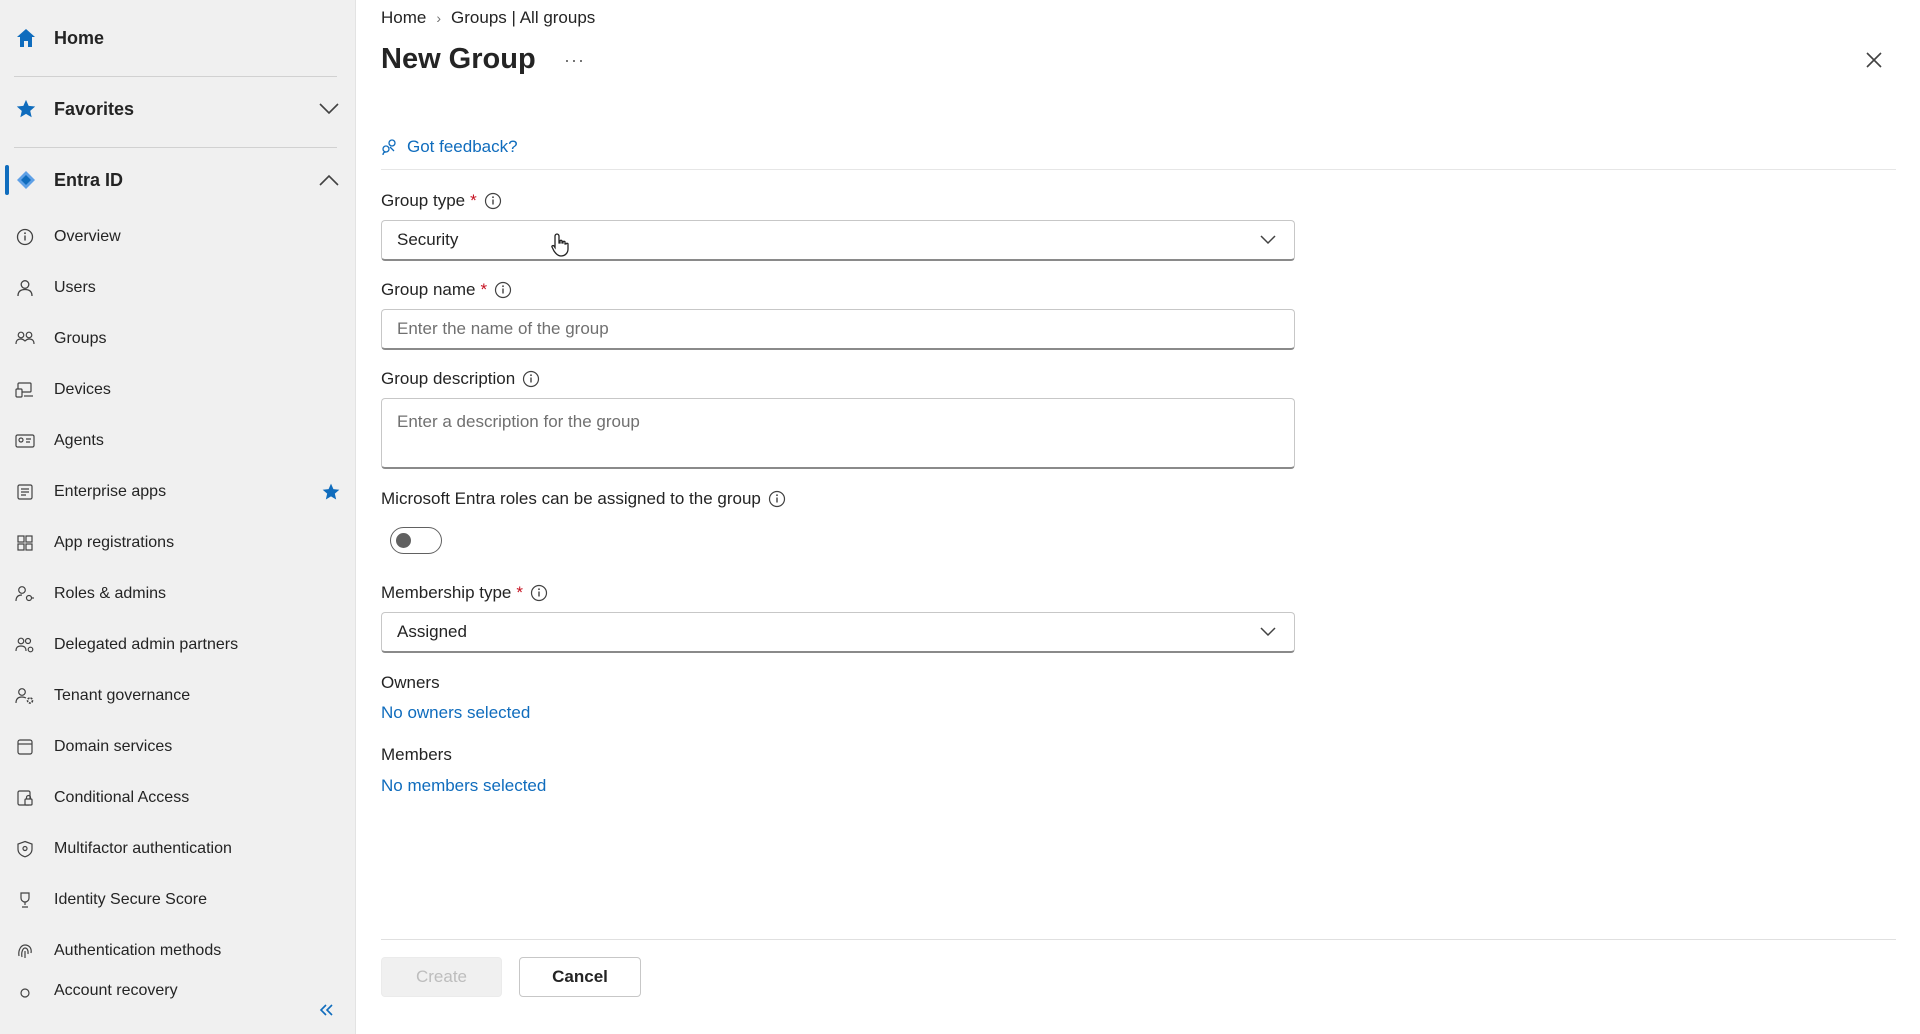  Describe the element at coordinates (178, 440) in the screenshot. I see `sidebar-item-agents: Agents` at that location.